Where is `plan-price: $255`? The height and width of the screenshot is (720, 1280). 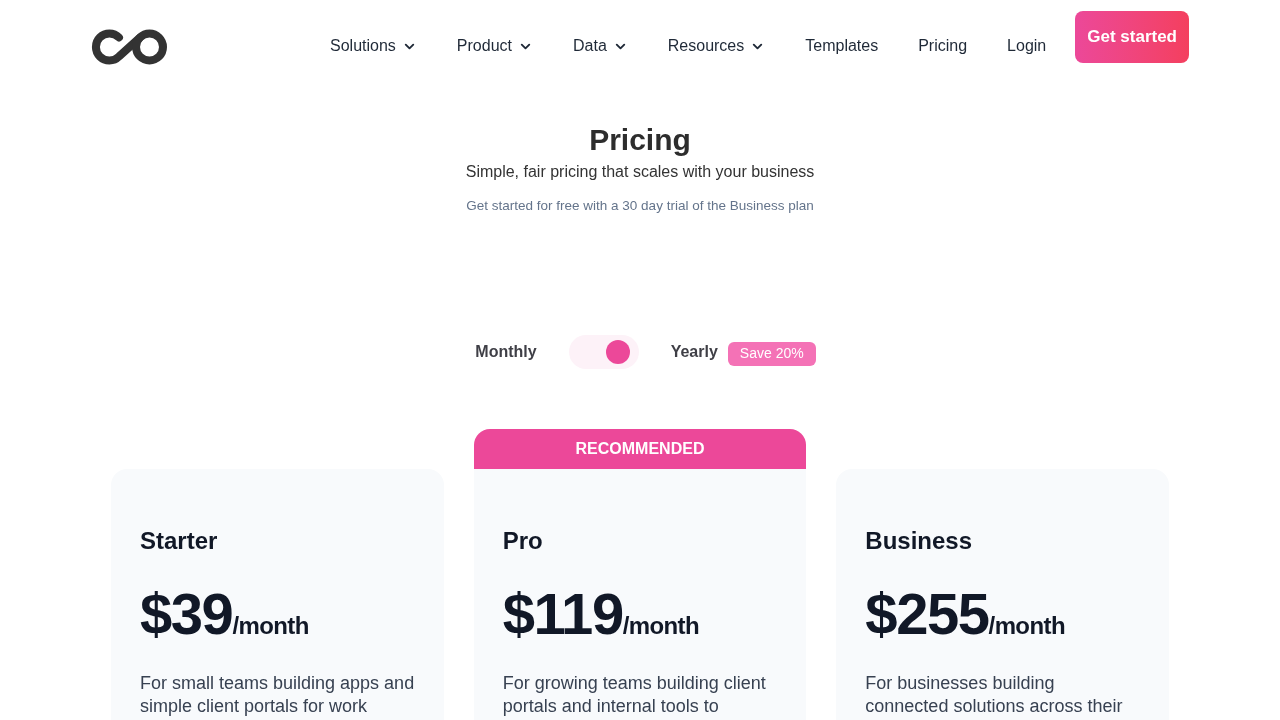
plan-price: $255 is located at coordinates (927, 614).